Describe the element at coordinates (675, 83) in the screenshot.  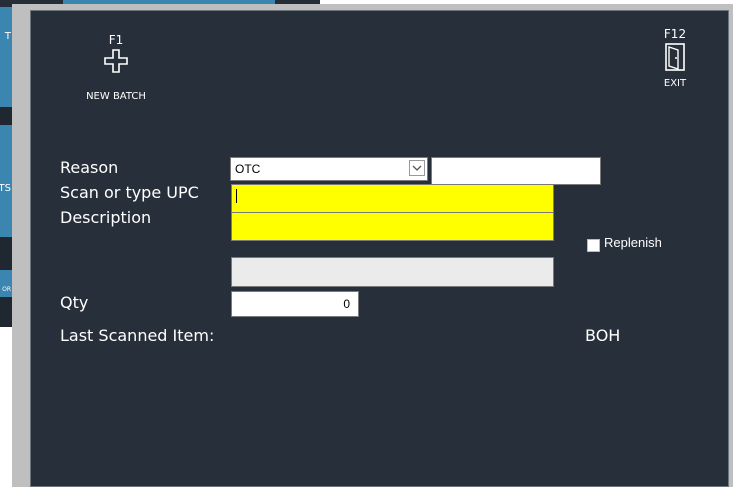
I see `exit-label: EXIT` at that location.